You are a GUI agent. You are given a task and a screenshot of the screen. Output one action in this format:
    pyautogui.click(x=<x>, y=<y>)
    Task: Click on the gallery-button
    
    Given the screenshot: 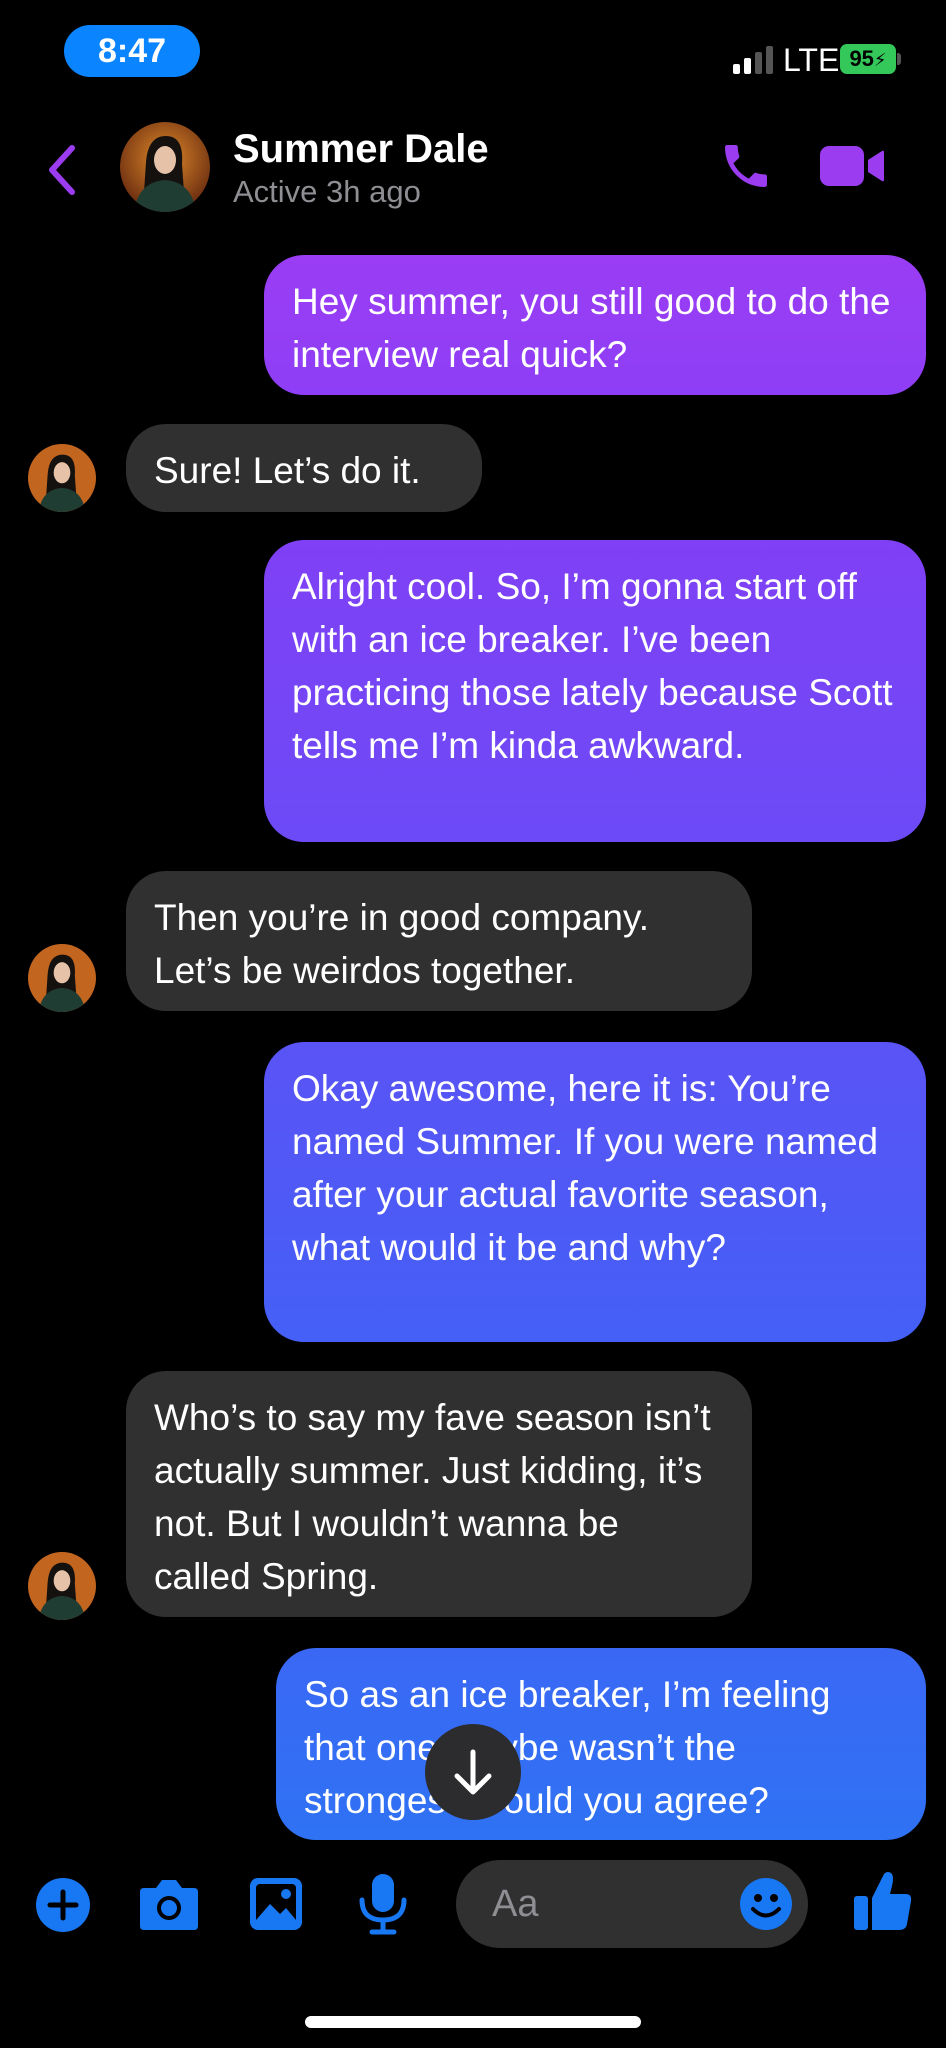 What is the action you would take?
    pyautogui.click(x=276, y=1906)
    